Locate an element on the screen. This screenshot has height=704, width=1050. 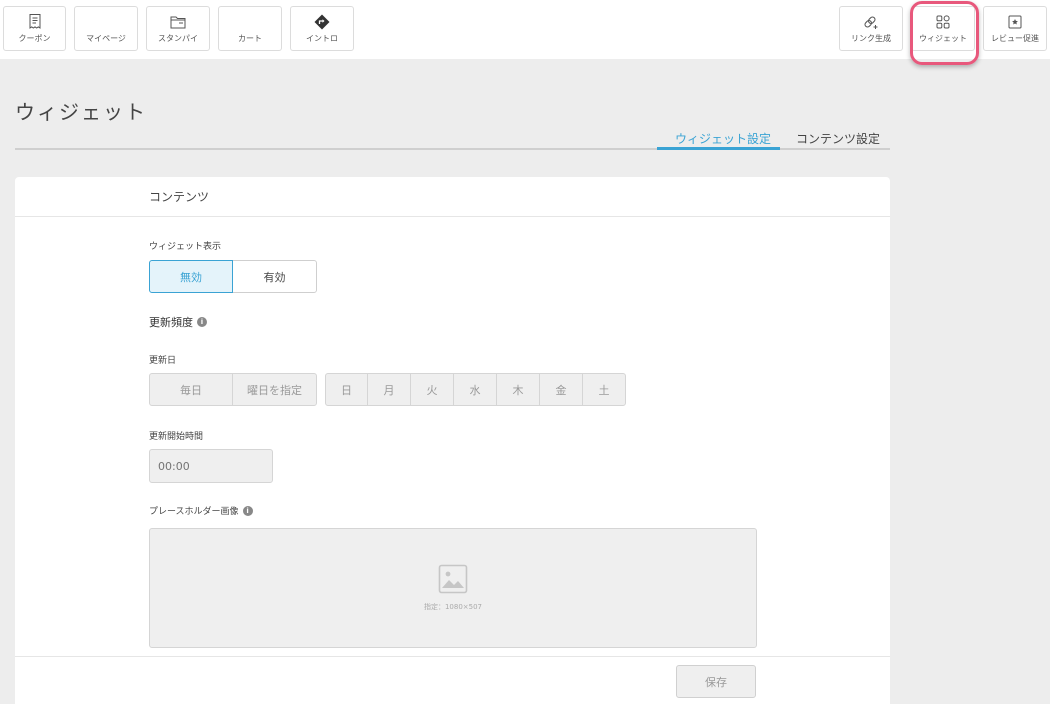
update-day-label: 更新日 is located at coordinates (163, 361).